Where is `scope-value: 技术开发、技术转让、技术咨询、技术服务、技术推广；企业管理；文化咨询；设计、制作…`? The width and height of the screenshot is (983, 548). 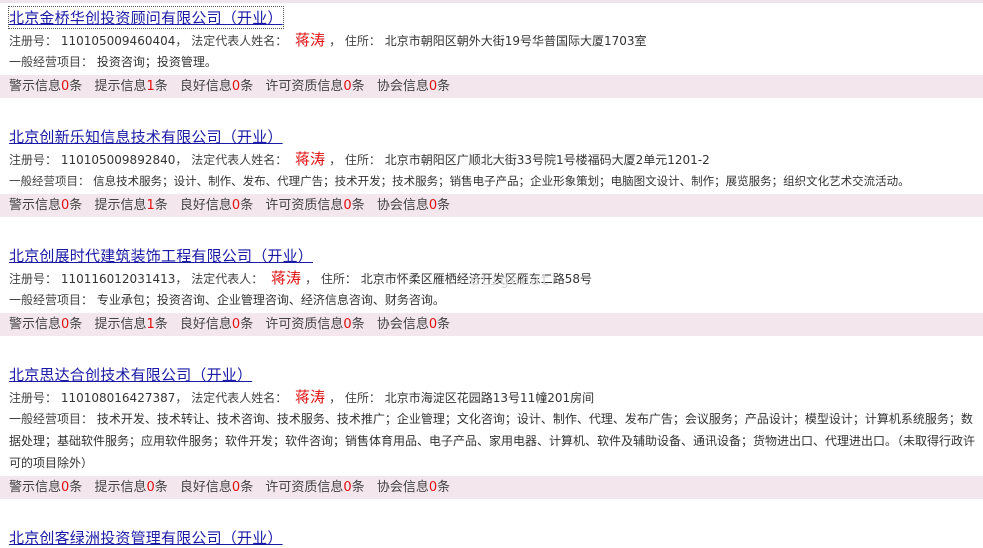
scope-value: 技术开发、技术转让、技术咨询、技术服务、技术推广；企业管理；文化咨询；设计、制作… is located at coordinates (492, 441).